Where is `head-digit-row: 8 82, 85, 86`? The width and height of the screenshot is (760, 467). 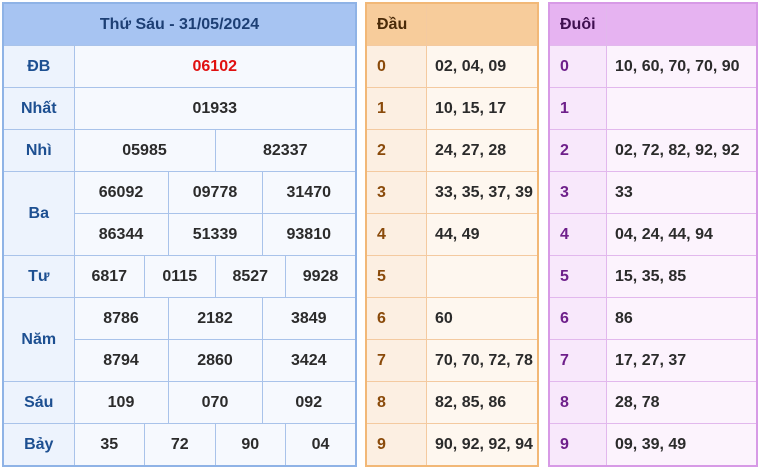
head-digit-row: 8 82, 85, 86 is located at coordinates (452, 402).